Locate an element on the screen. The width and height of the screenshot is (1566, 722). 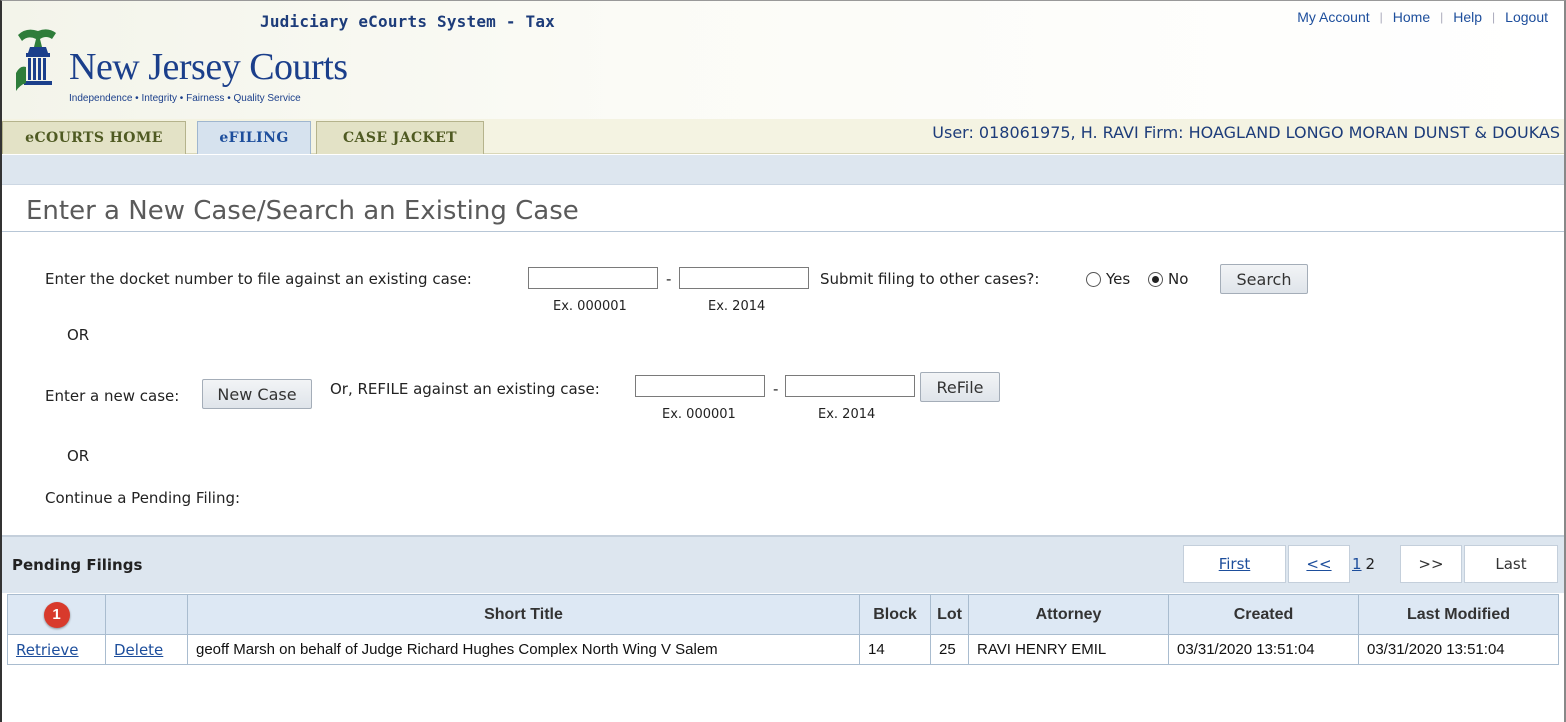
radio-yes-label: Yes is located at coordinates (1118, 279).